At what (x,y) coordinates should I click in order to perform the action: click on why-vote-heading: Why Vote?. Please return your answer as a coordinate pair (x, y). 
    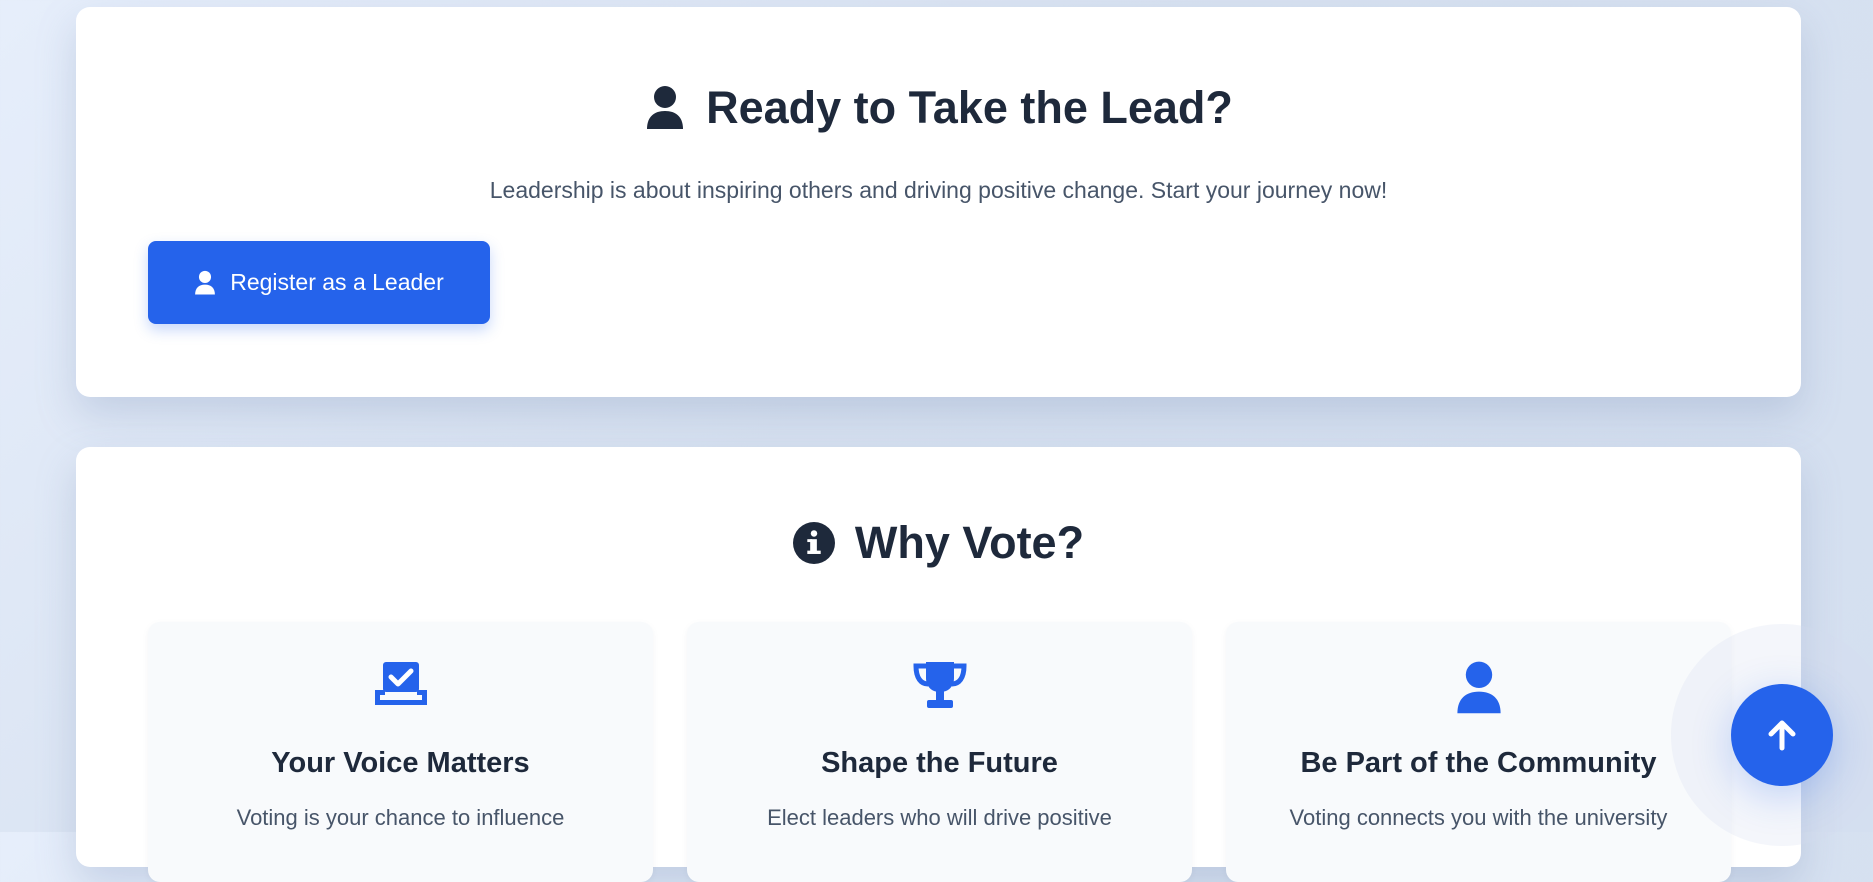
    Looking at the image, I should click on (938, 543).